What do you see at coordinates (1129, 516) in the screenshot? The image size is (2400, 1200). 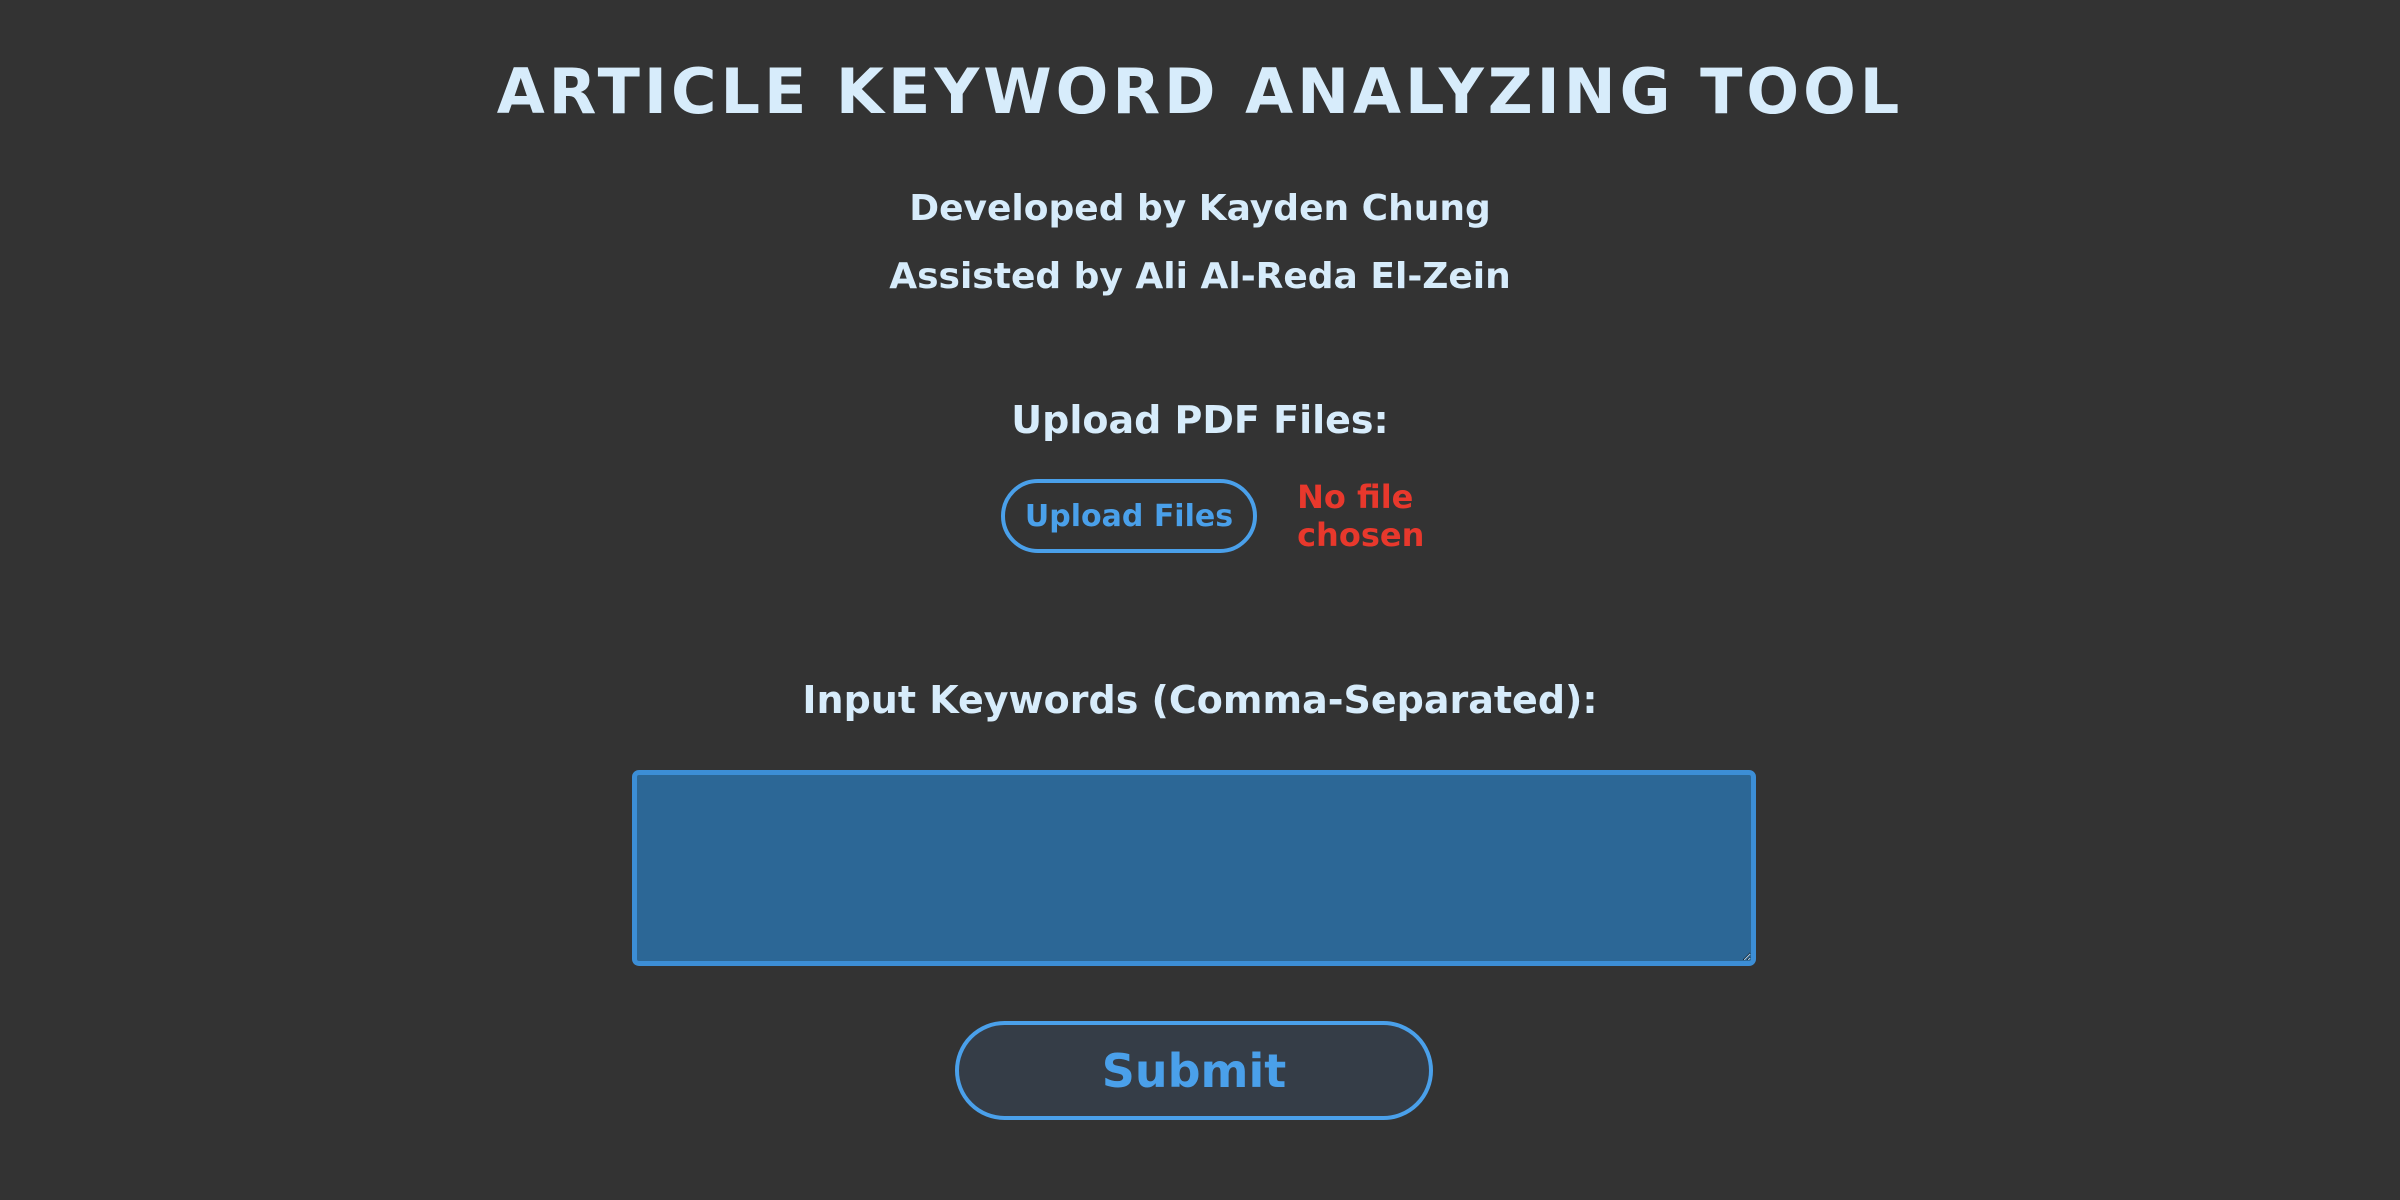 I see `upload-files-button: Upload Files` at bounding box center [1129, 516].